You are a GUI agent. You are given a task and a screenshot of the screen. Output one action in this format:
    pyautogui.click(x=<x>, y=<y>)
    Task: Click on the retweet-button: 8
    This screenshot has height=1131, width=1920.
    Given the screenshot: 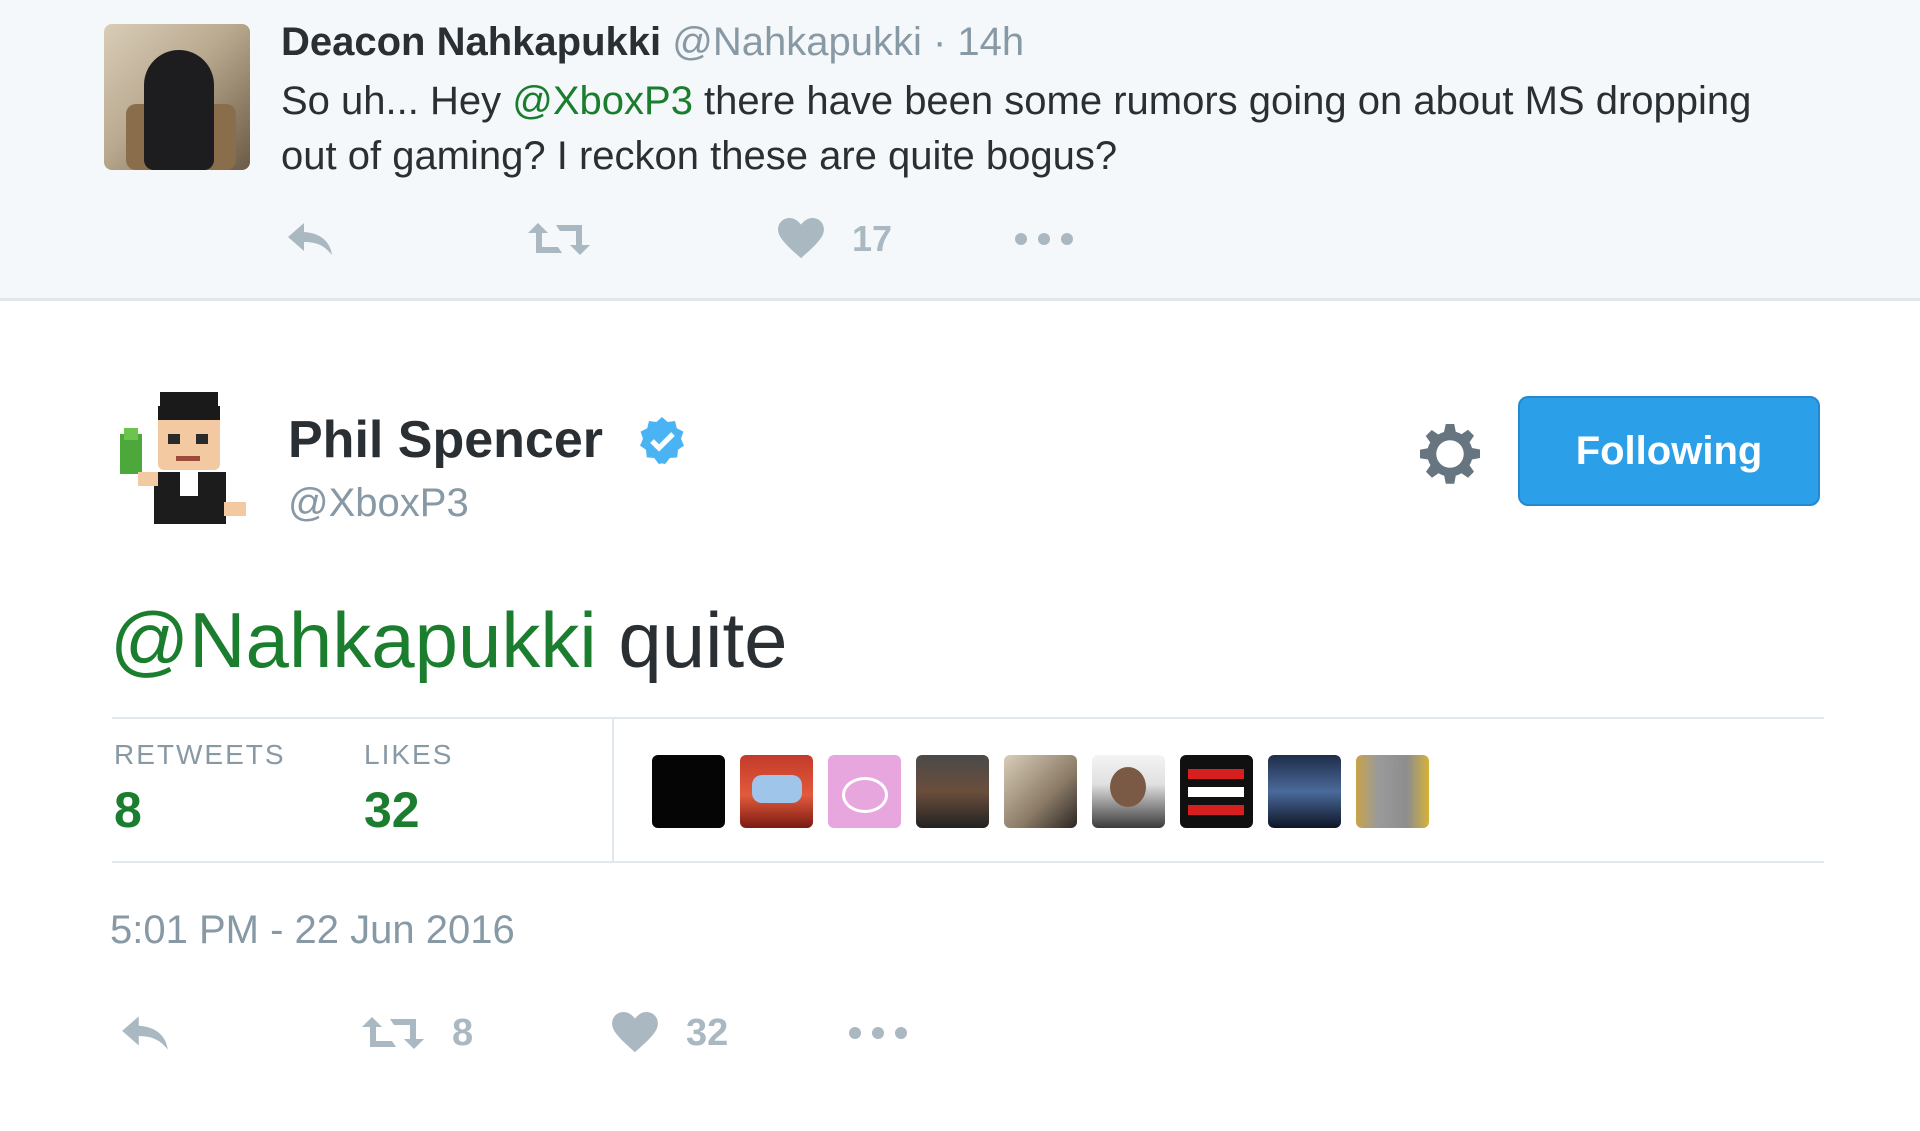 What is the action you would take?
    pyautogui.click(x=417, y=1033)
    